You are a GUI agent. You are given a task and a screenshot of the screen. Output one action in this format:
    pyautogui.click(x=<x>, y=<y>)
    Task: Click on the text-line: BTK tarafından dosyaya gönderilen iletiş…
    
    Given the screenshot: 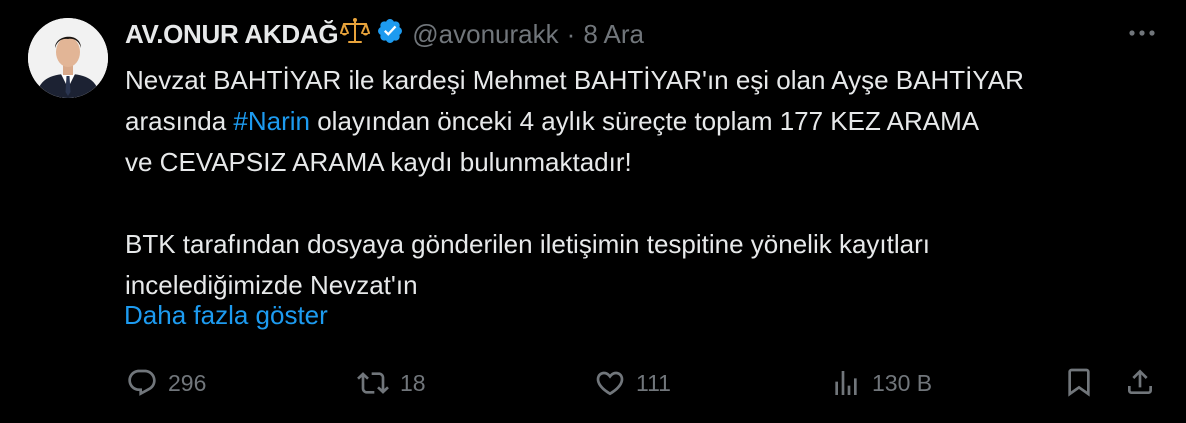 What is the action you would take?
    pyautogui.click(x=527, y=244)
    